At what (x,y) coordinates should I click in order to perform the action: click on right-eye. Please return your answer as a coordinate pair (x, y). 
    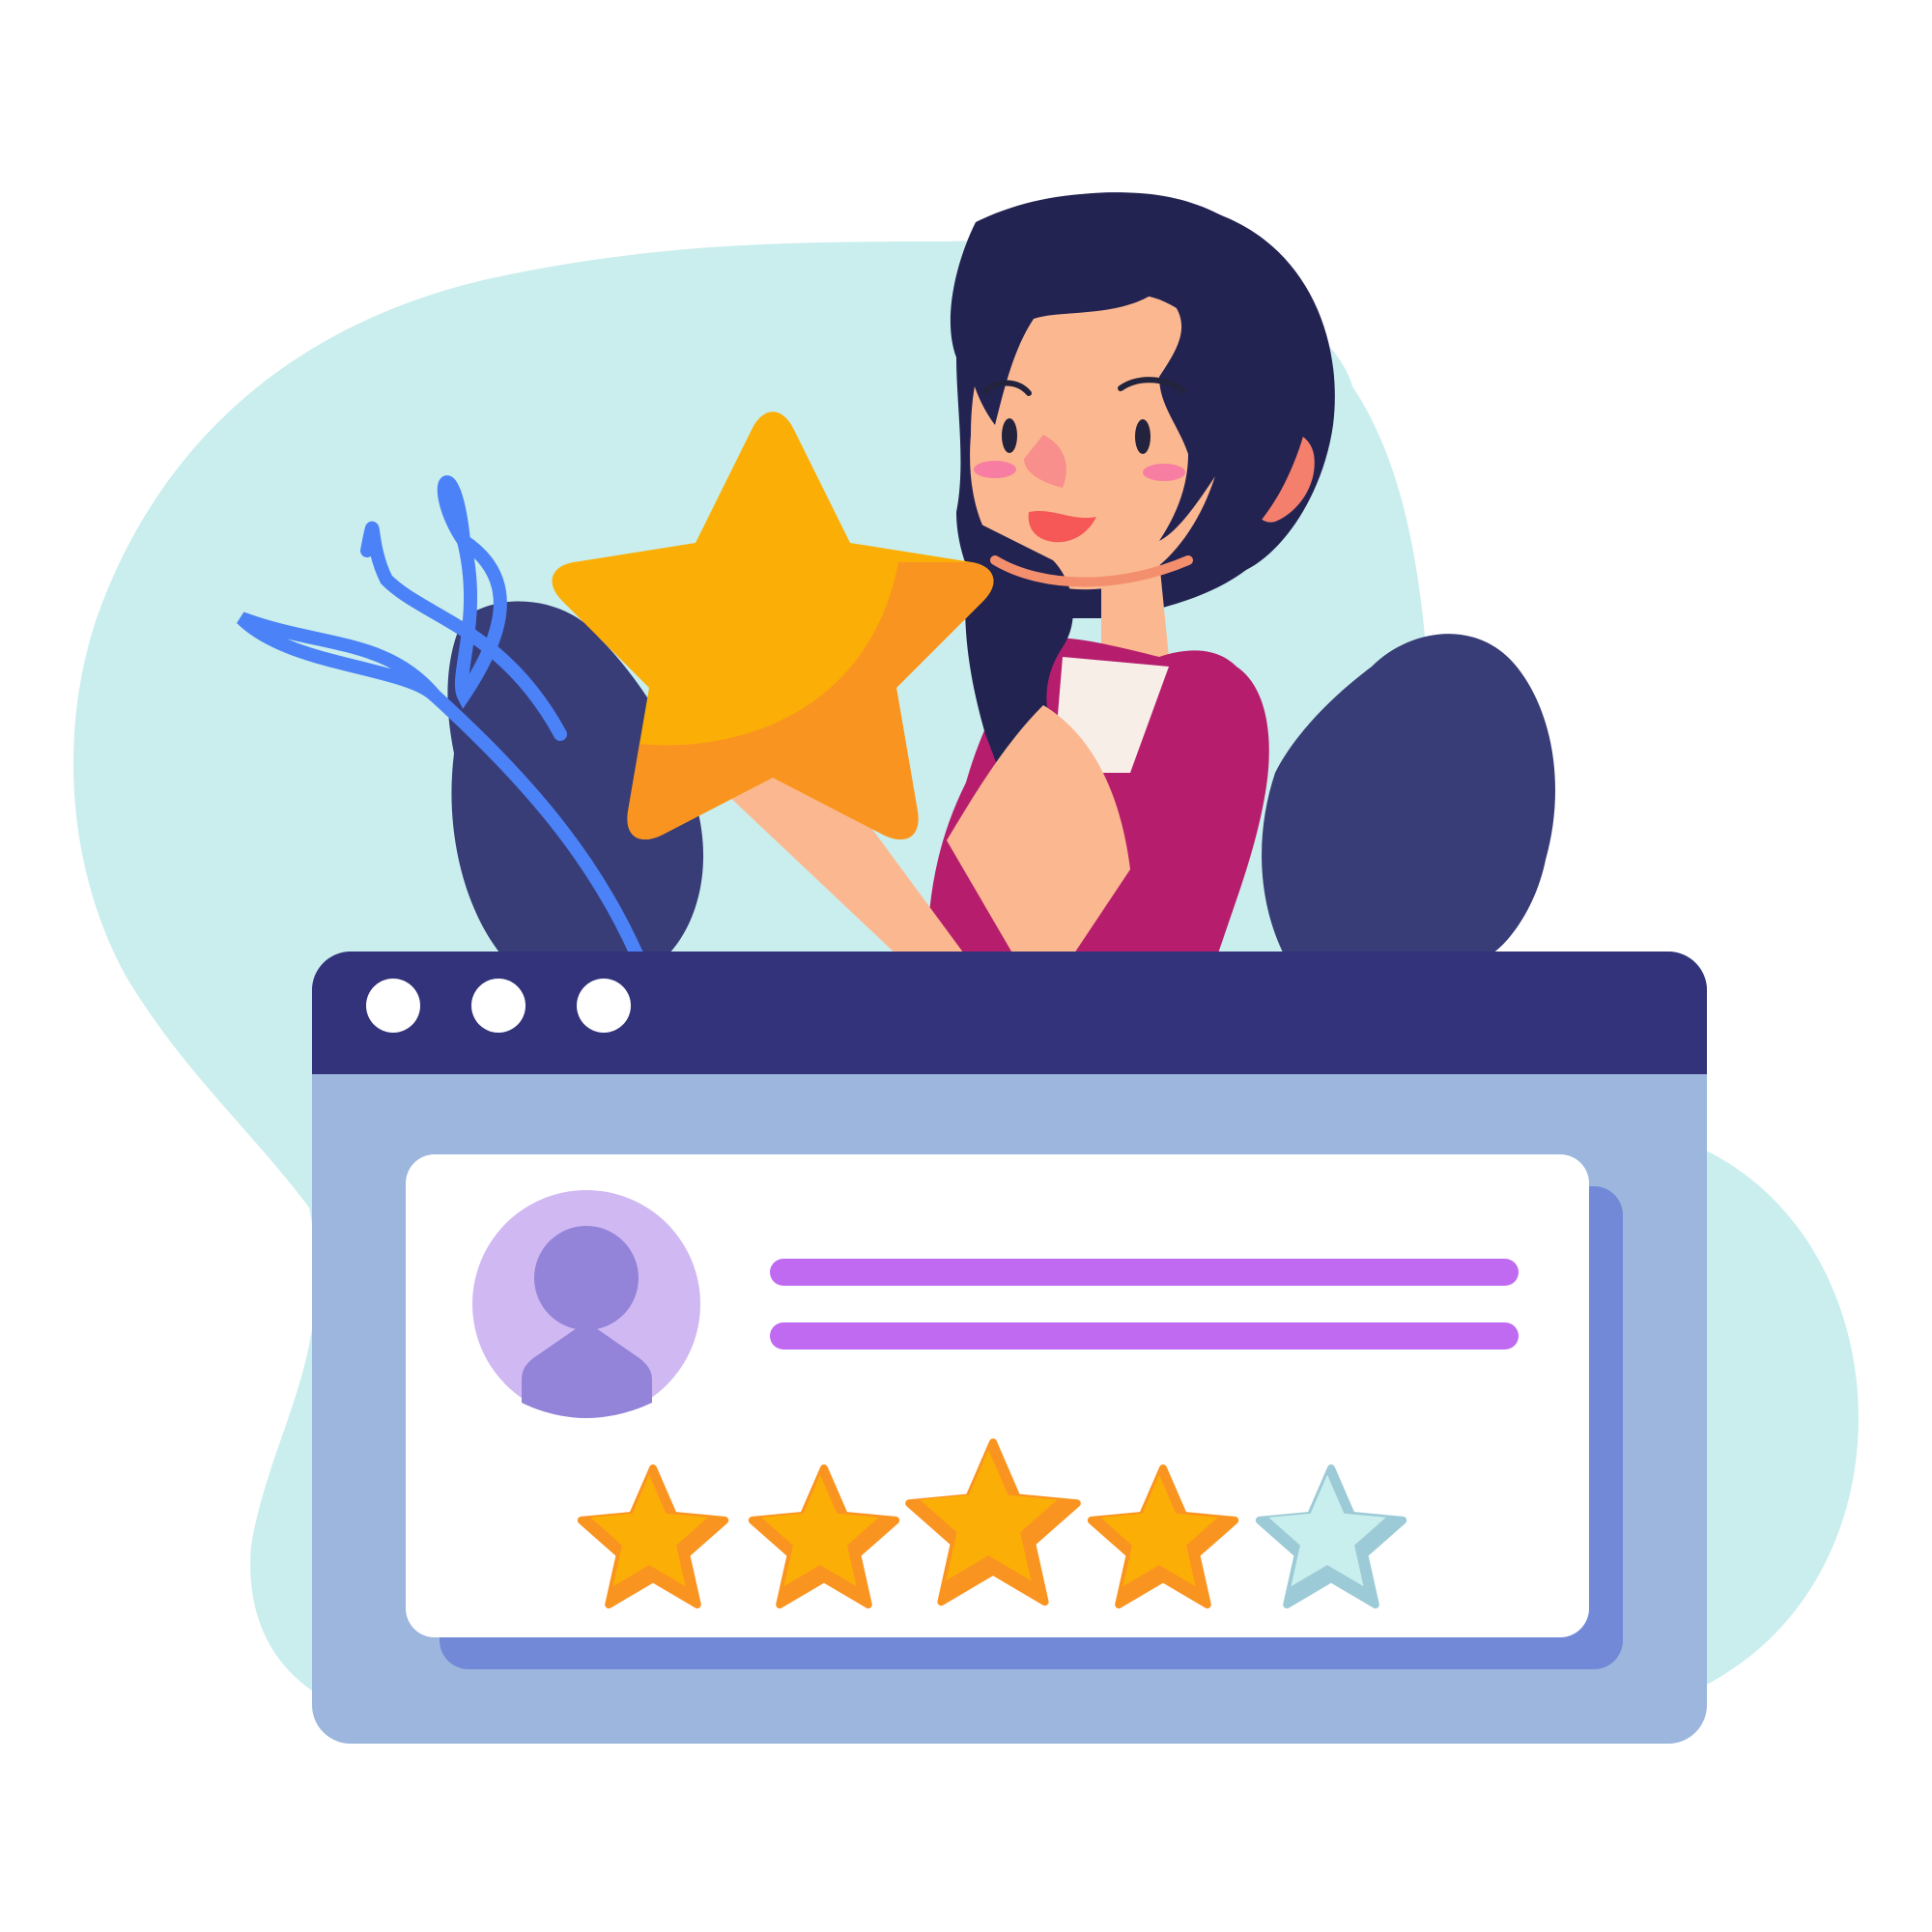
    Looking at the image, I should click on (1143, 436).